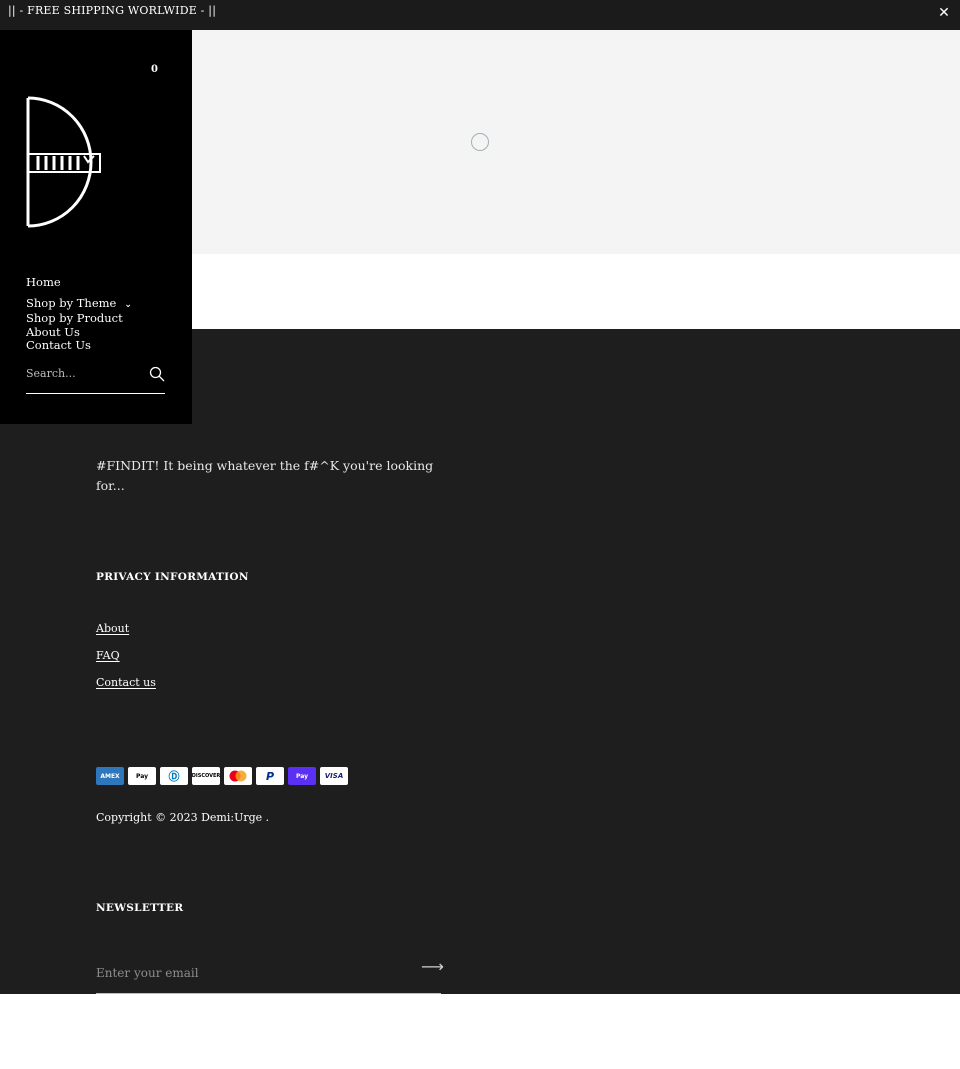  I want to click on apple-pay-icon: Pay, so click(142, 776).